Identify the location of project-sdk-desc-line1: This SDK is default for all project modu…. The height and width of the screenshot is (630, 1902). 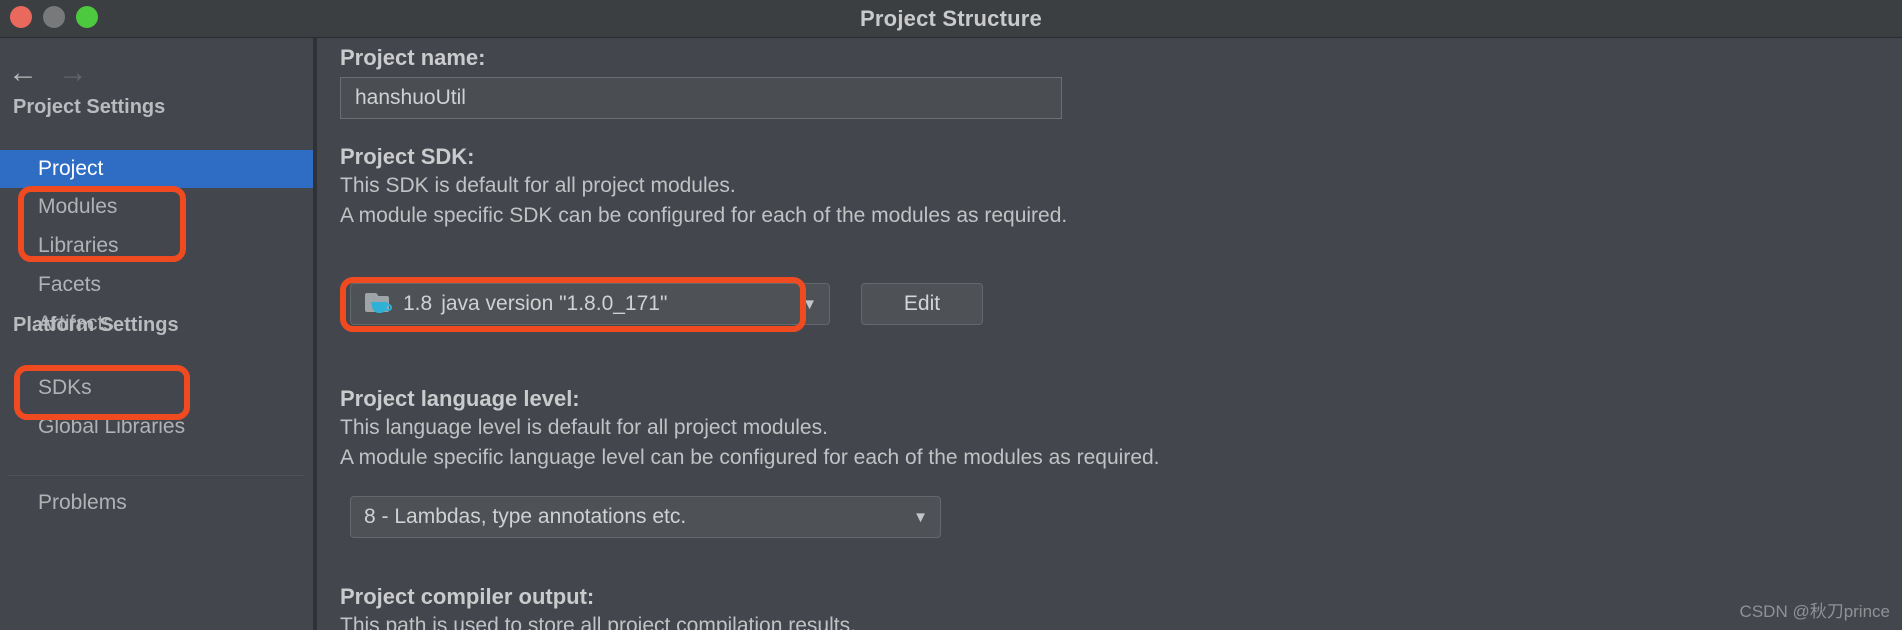
(538, 185).